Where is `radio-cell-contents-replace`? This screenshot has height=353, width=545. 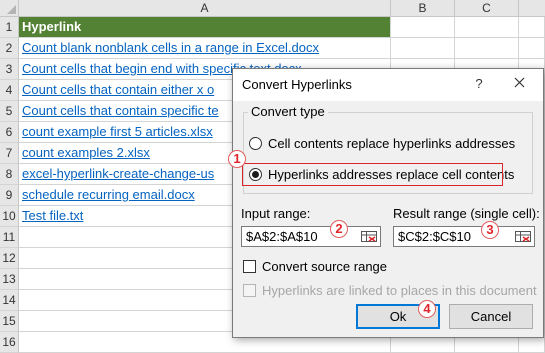 radio-cell-contents-replace is located at coordinates (255, 143).